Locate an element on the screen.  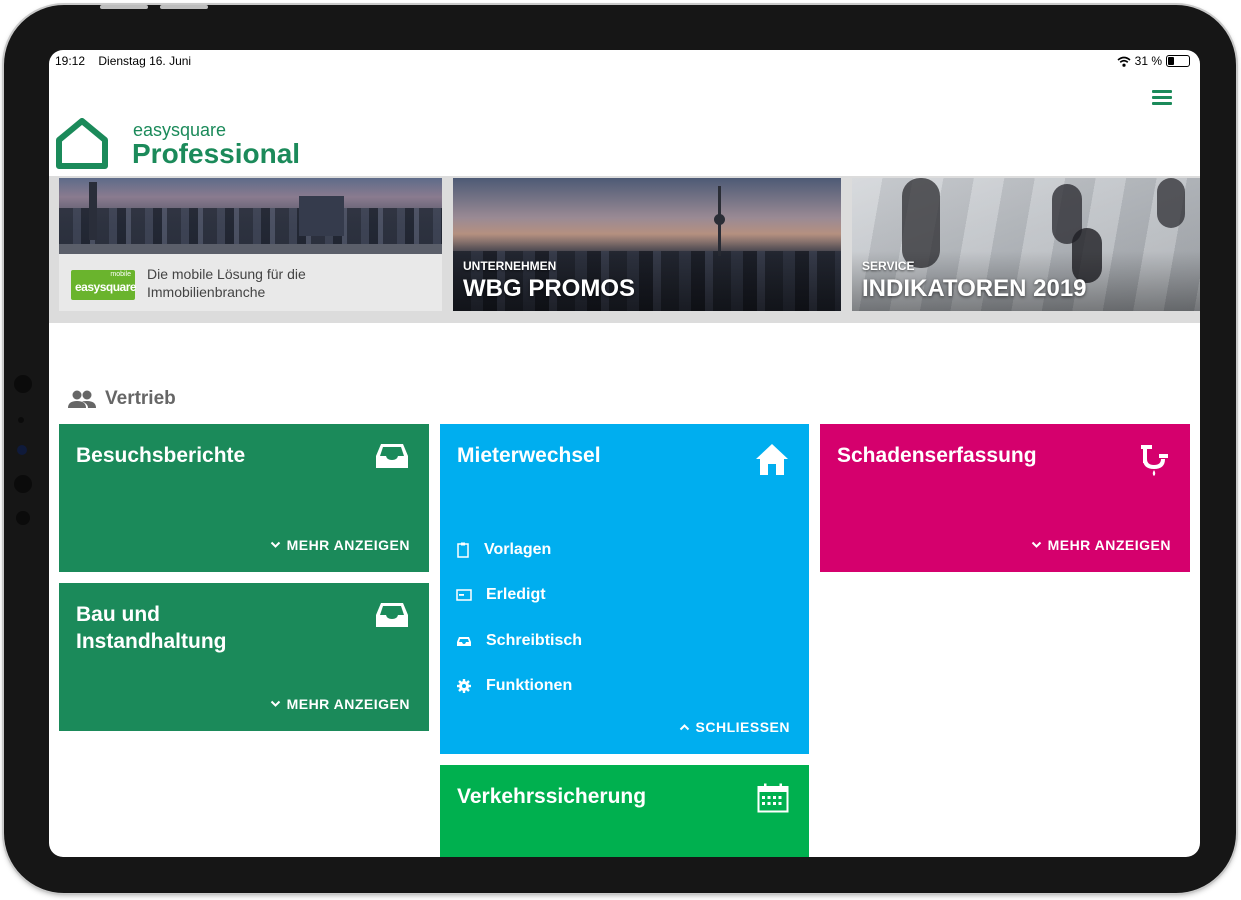
house-icon is located at coordinates (772, 459).